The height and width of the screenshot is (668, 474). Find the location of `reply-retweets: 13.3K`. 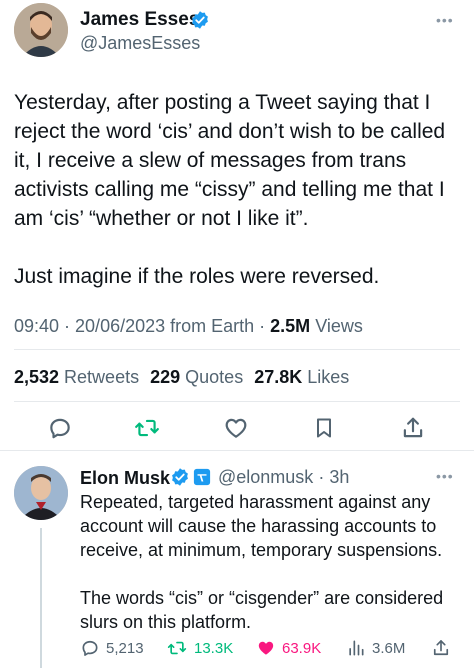

reply-retweets: 13.3K is located at coordinates (199, 648).